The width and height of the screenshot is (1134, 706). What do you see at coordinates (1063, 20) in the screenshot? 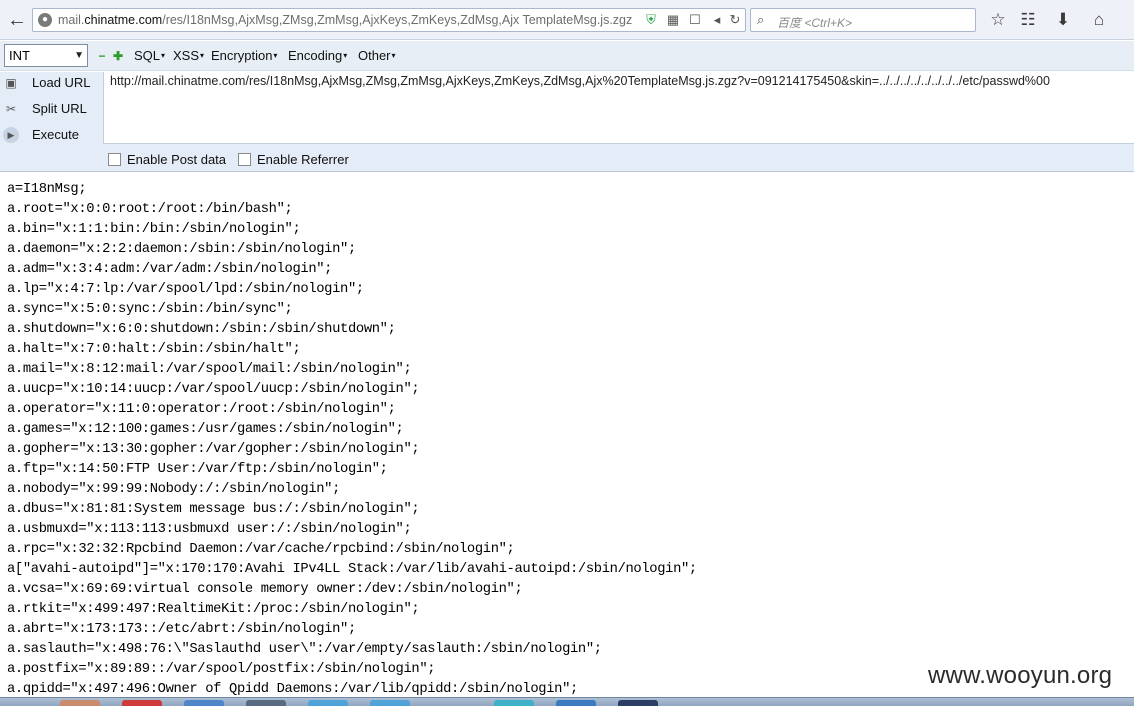
I see `download-icon: ⬇` at bounding box center [1063, 20].